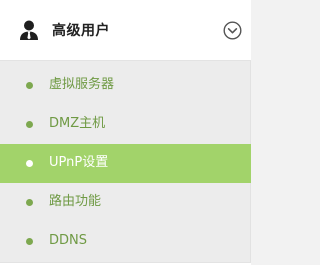 The image size is (320, 265). What do you see at coordinates (81, 31) in the screenshot?
I see `panel-title: 高级用户` at bounding box center [81, 31].